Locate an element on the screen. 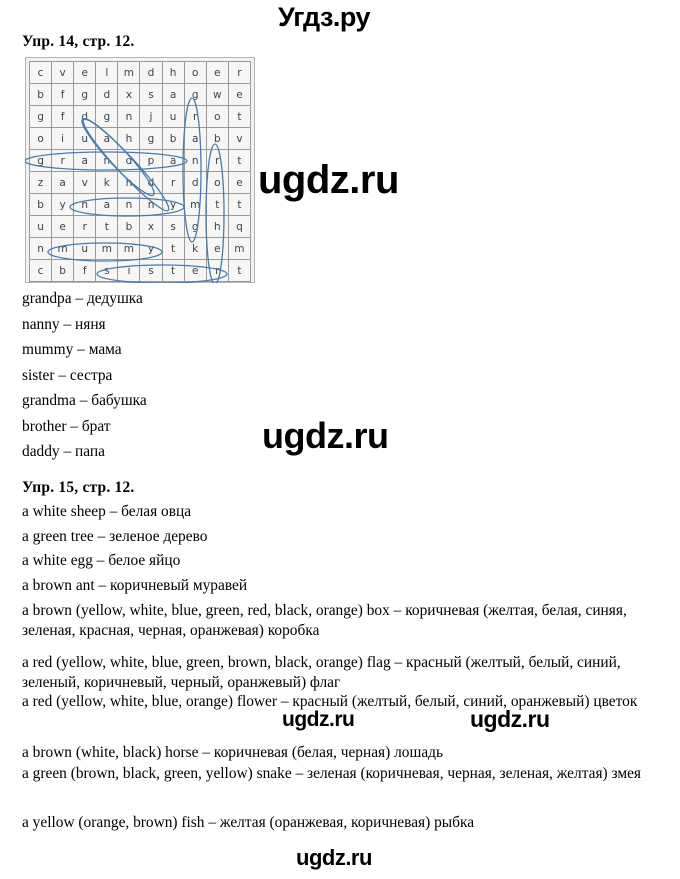  word-search-row: bynannymtt is located at coordinates (140, 204).